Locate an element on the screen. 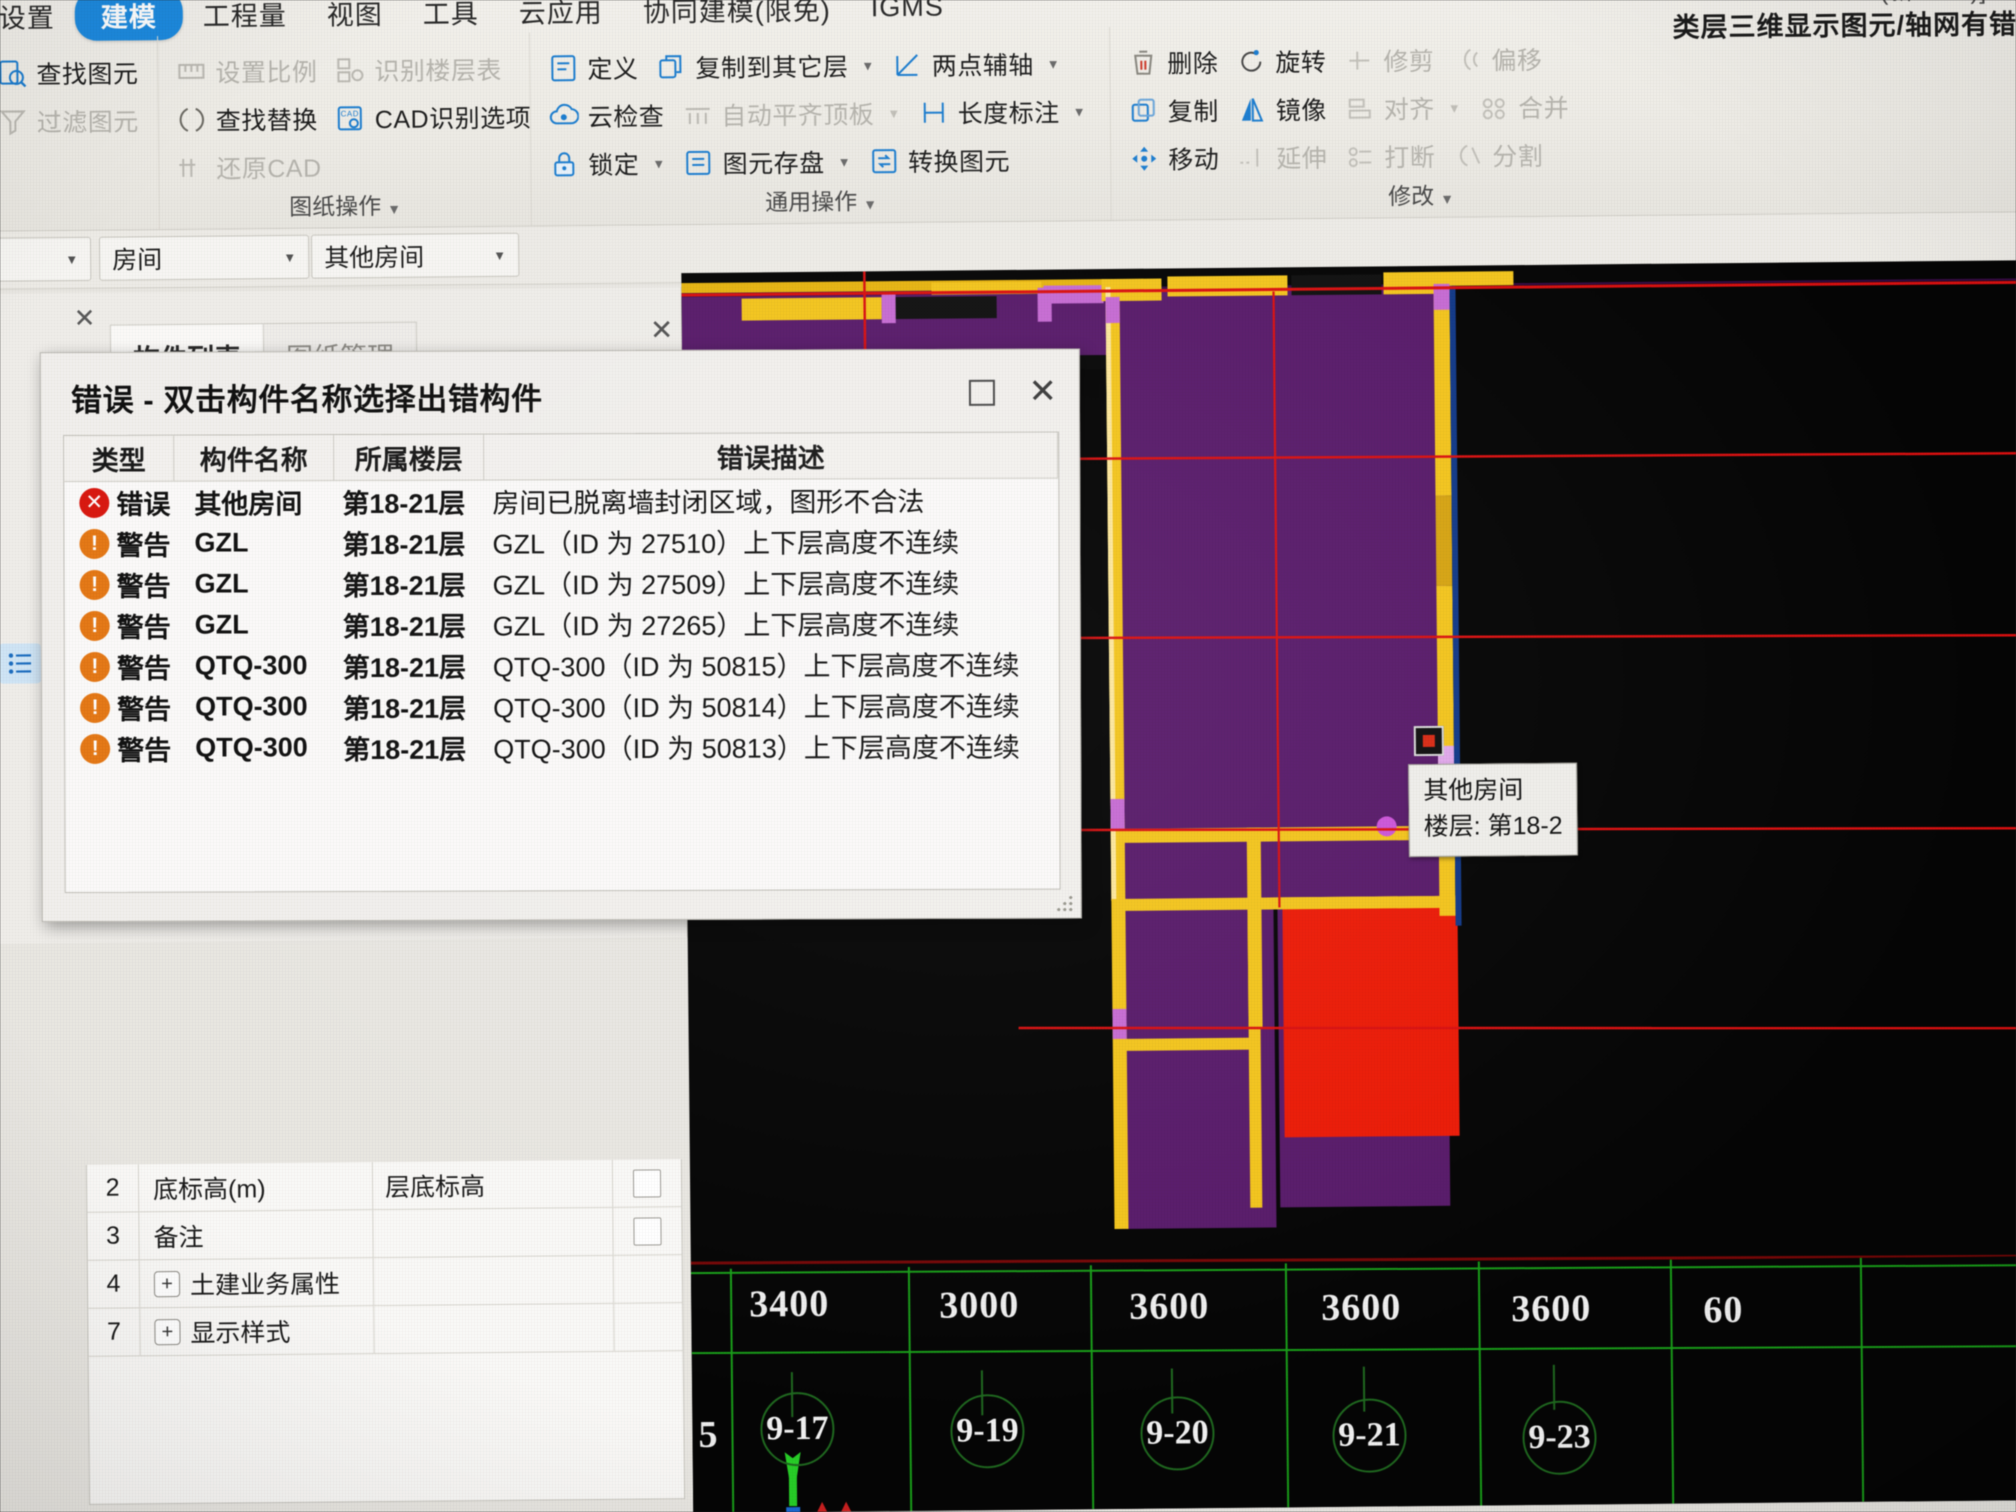  table-row: ! 警告 GZL 第18-21层 GZL（ID 为 27265）上下层高度不连续 is located at coordinates (562, 624).